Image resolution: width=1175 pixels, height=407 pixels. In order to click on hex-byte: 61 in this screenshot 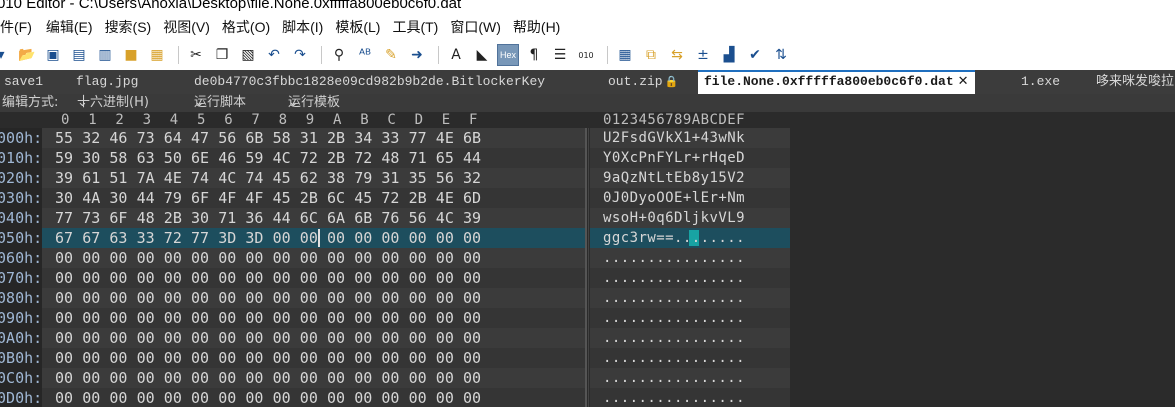, I will do `click(91, 178)`.